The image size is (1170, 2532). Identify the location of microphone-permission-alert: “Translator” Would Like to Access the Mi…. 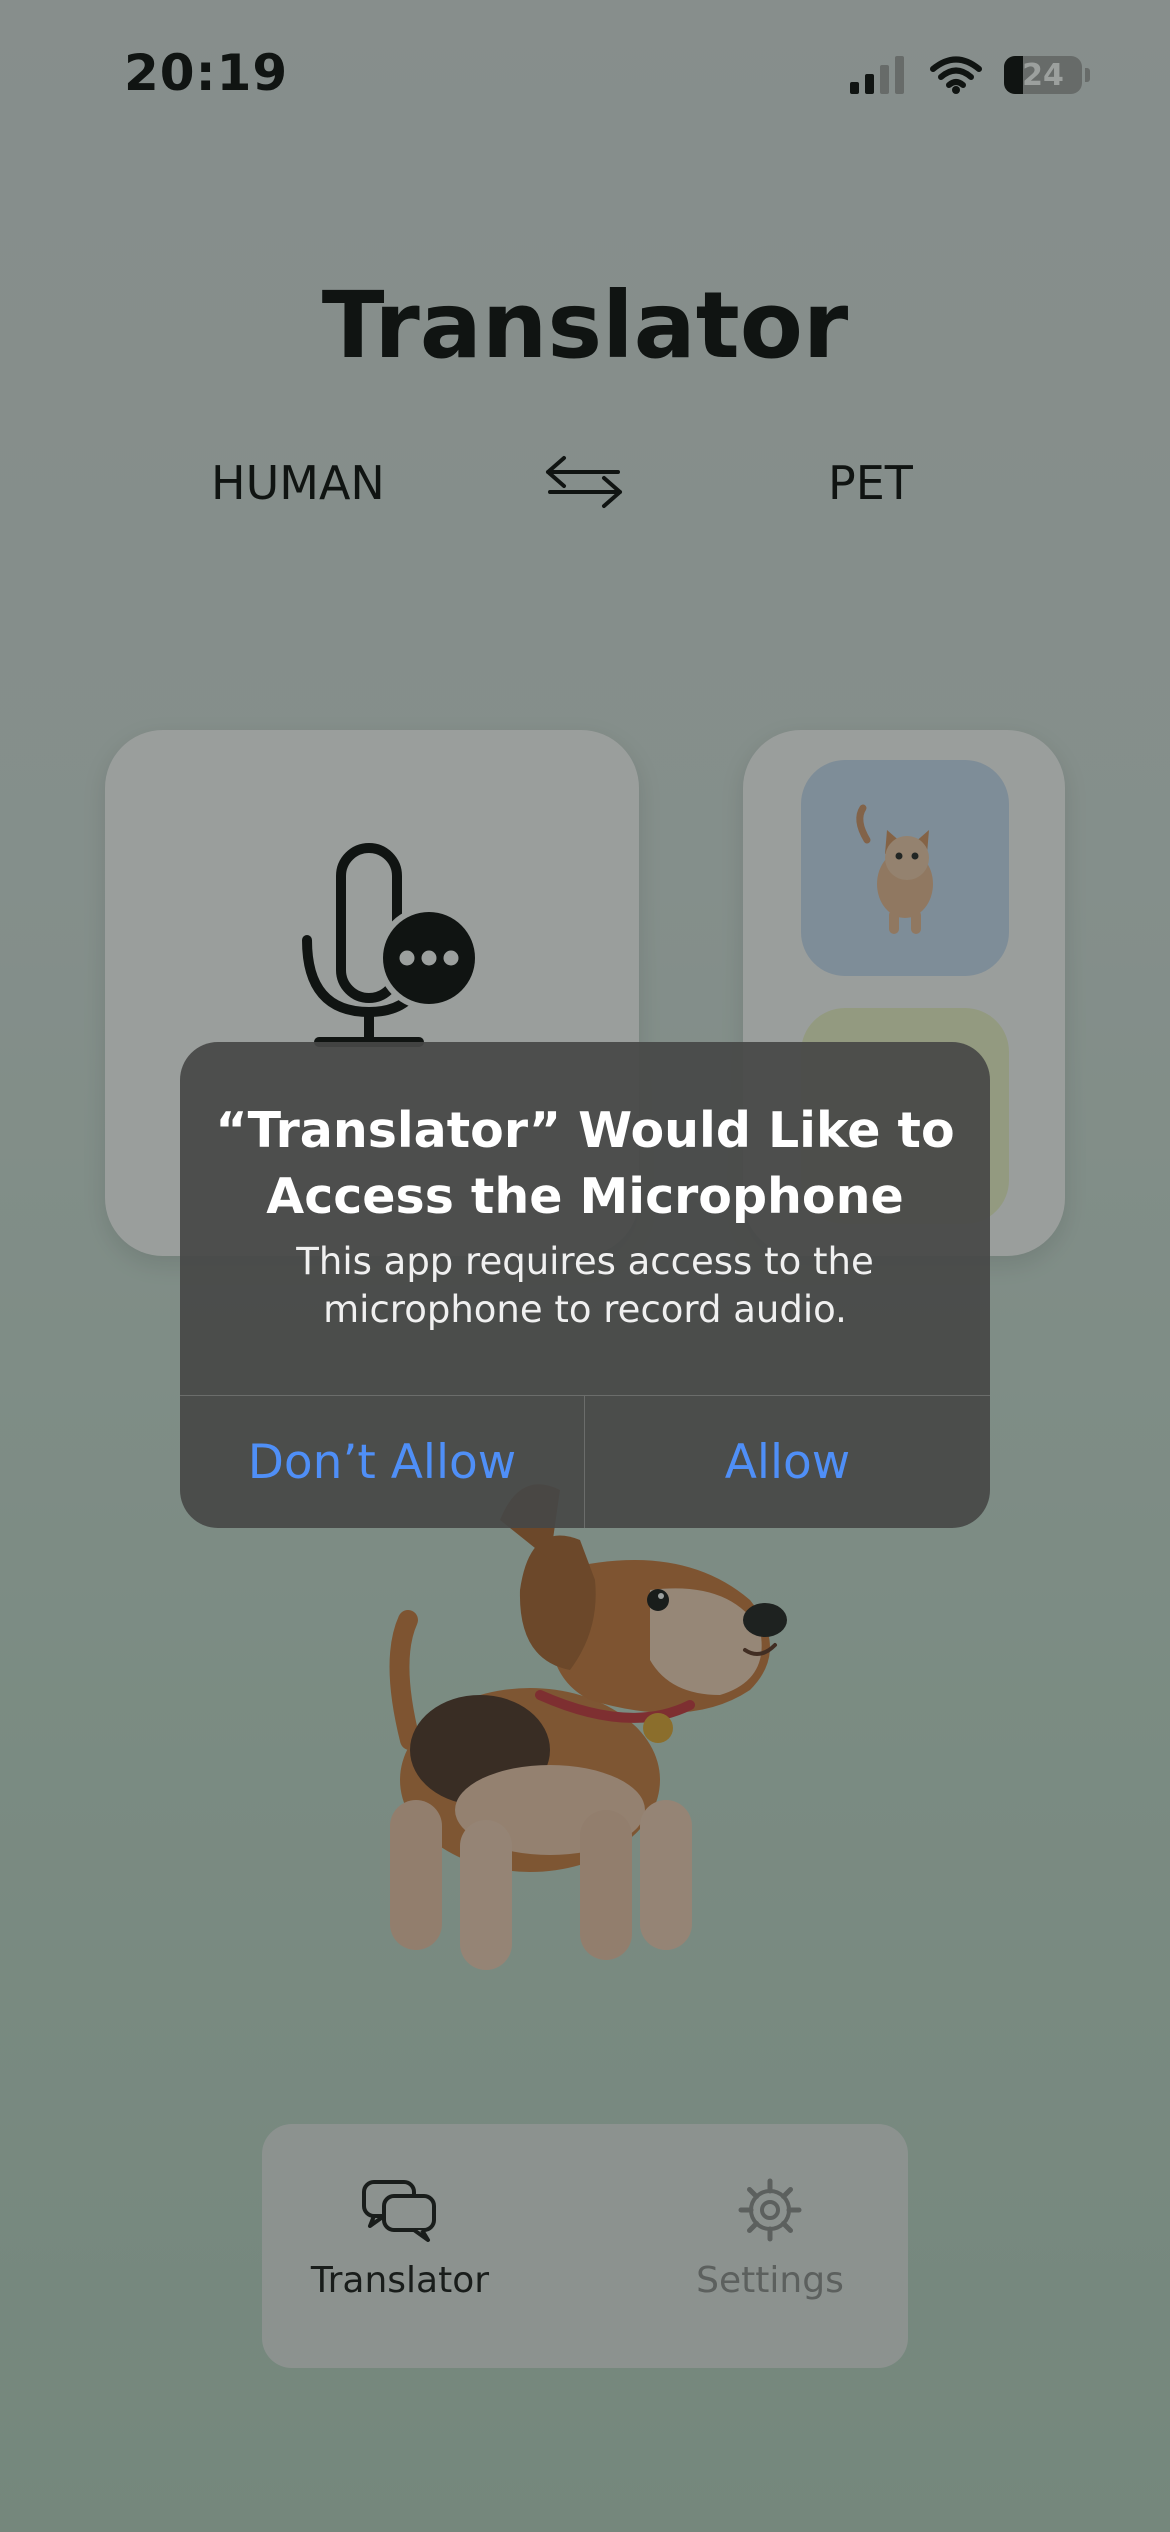
(585, 1285).